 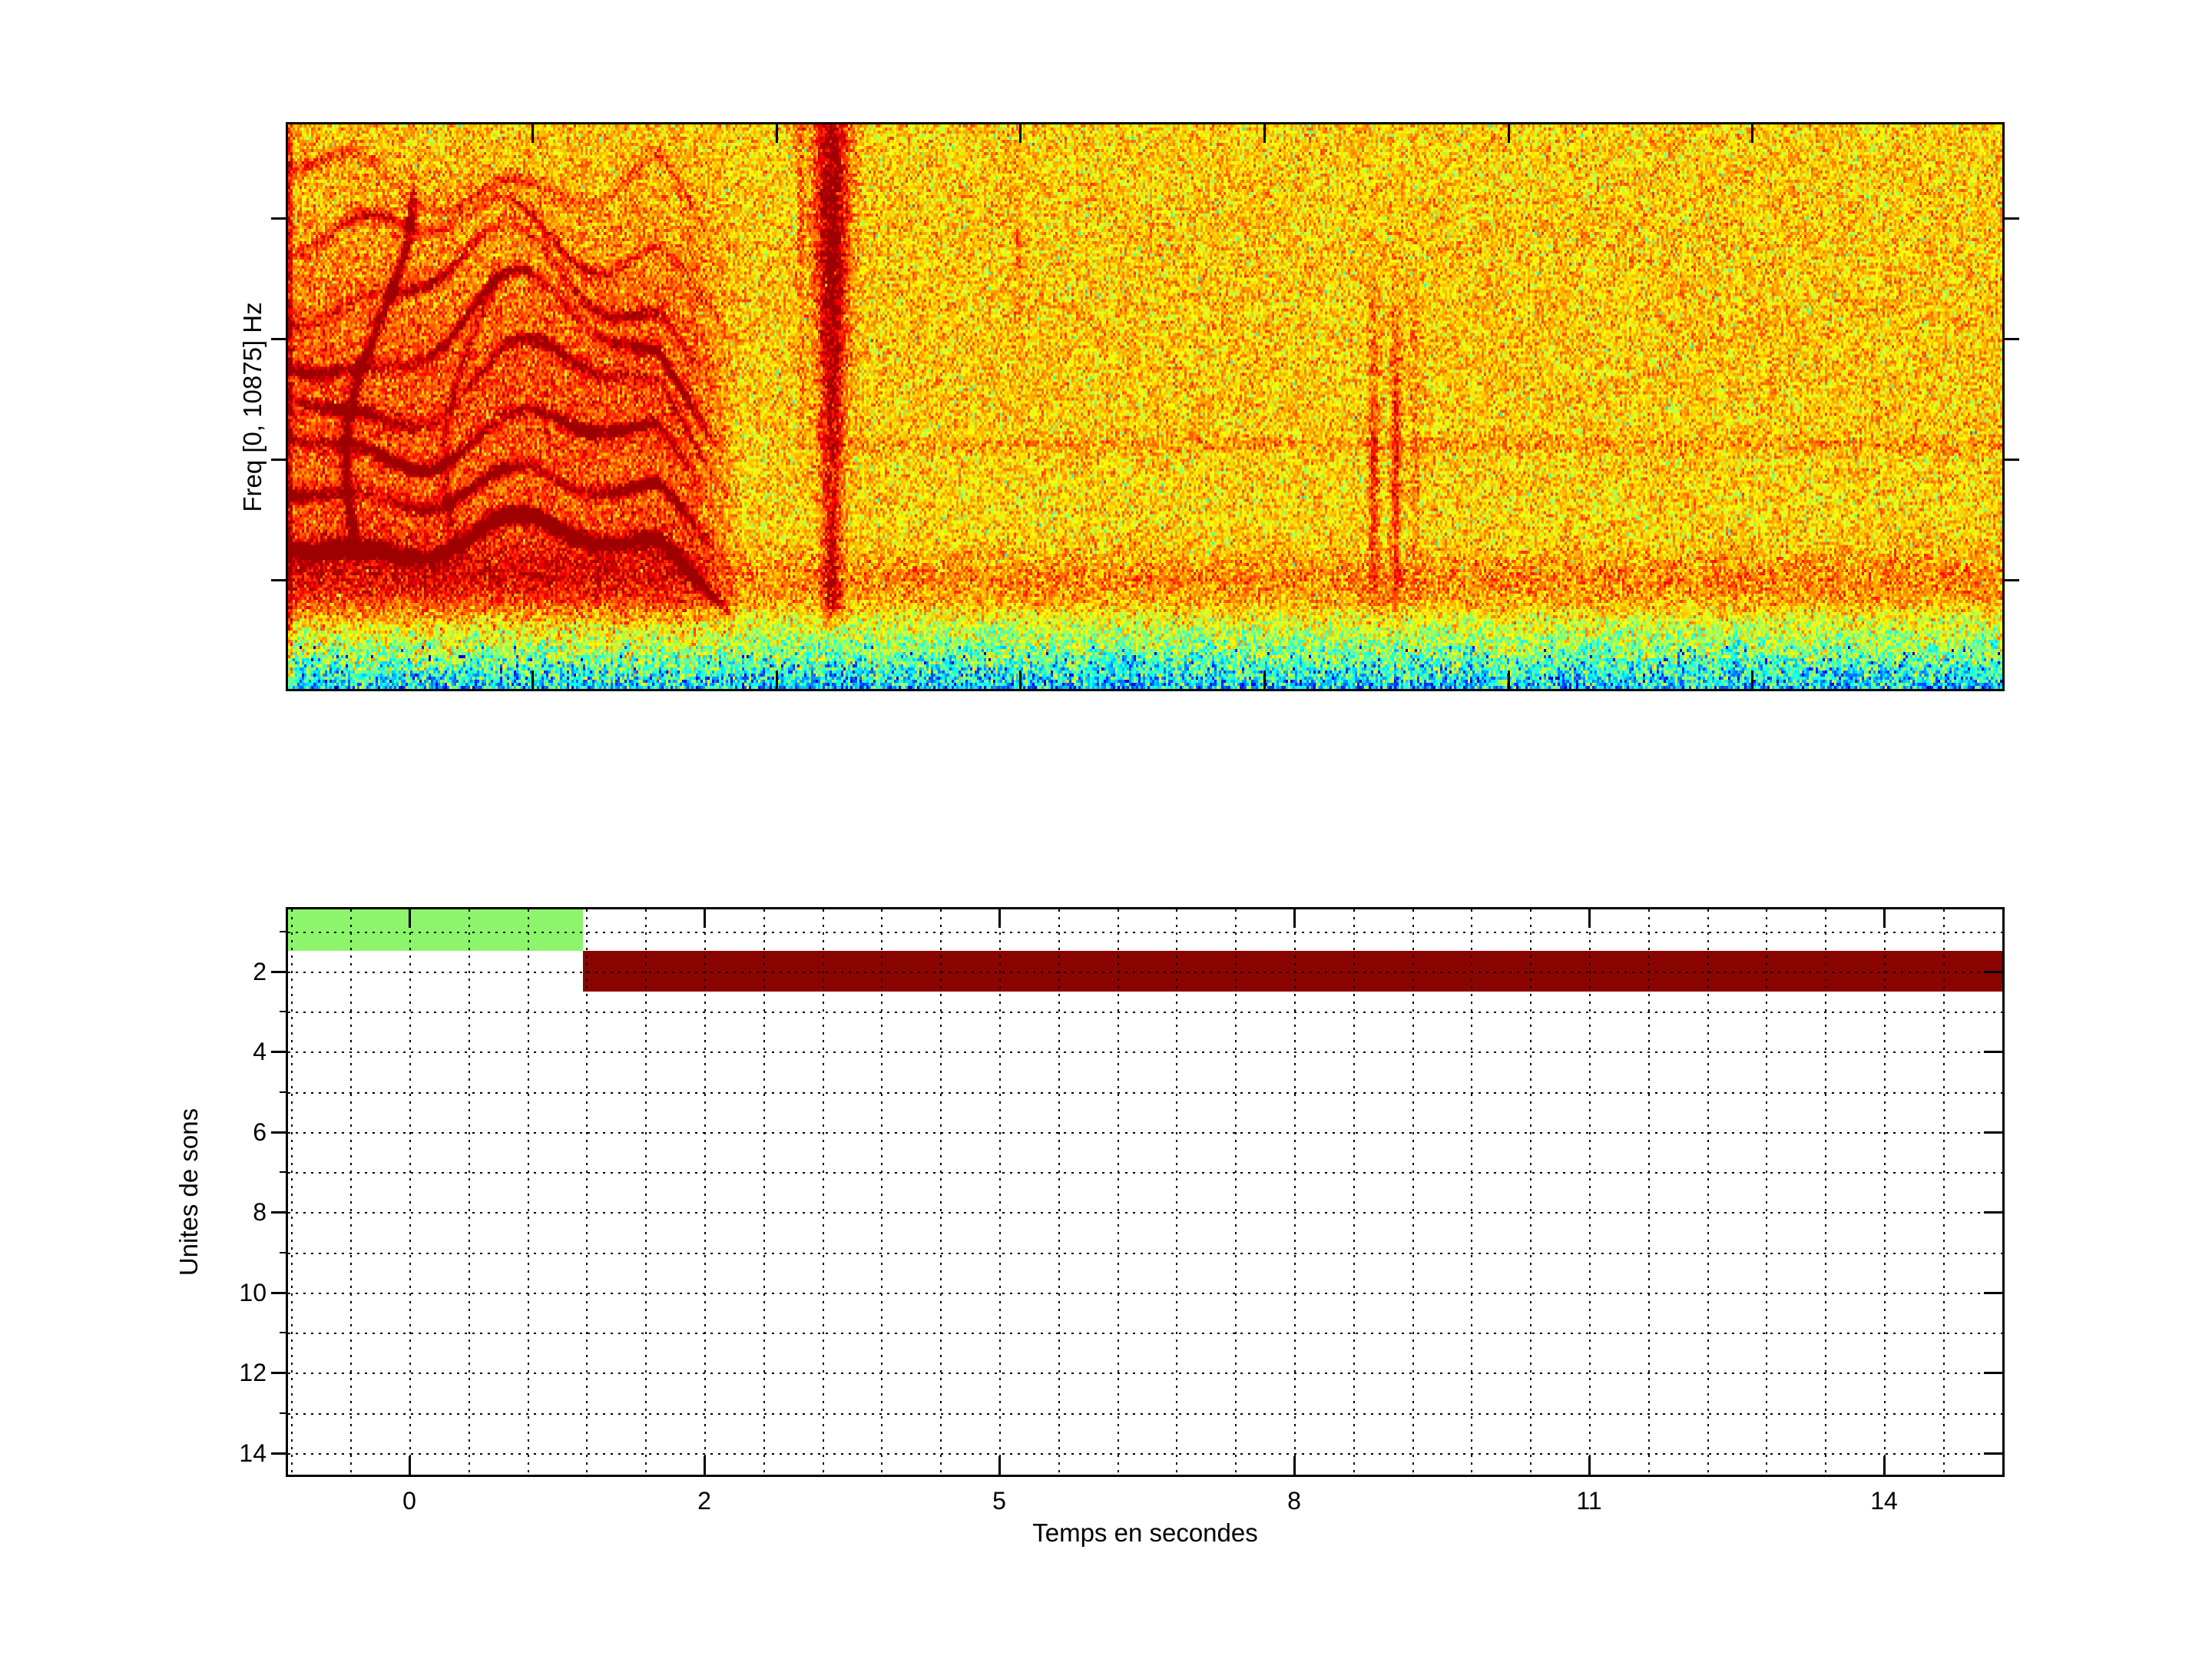 What do you see at coordinates (999, 1501) in the screenshot?
I see `x-tick-label: 5` at bounding box center [999, 1501].